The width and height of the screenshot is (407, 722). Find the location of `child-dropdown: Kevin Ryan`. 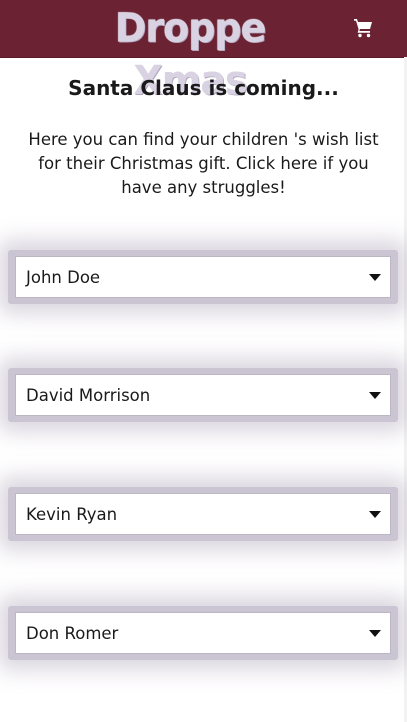

child-dropdown: Kevin Ryan is located at coordinates (203, 514).